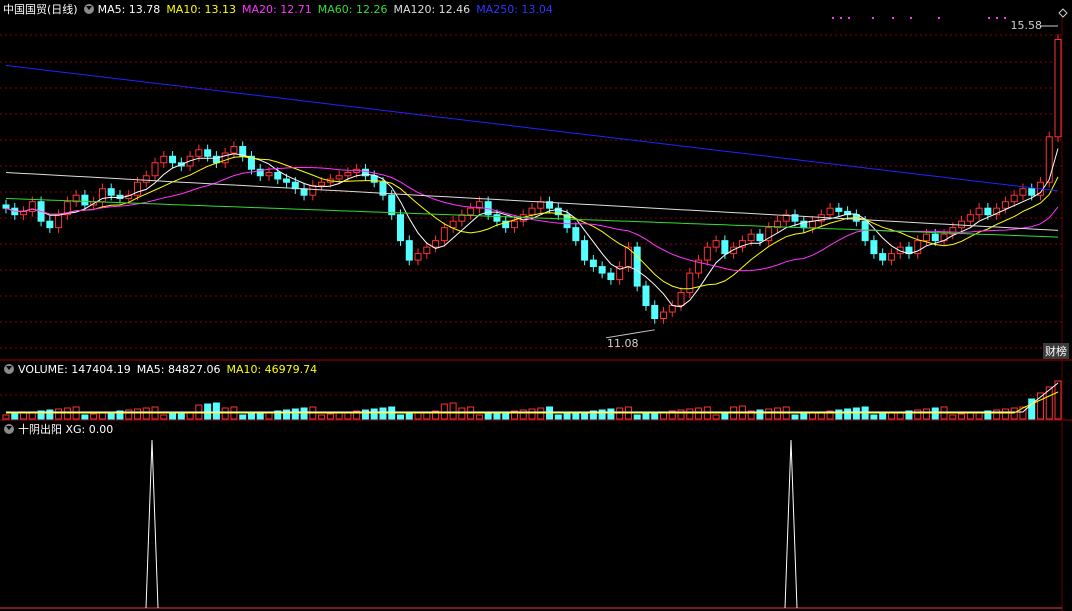  What do you see at coordinates (178, 369) in the screenshot?
I see `volume-ma5-label: MA5: 84827.06` at bounding box center [178, 369].